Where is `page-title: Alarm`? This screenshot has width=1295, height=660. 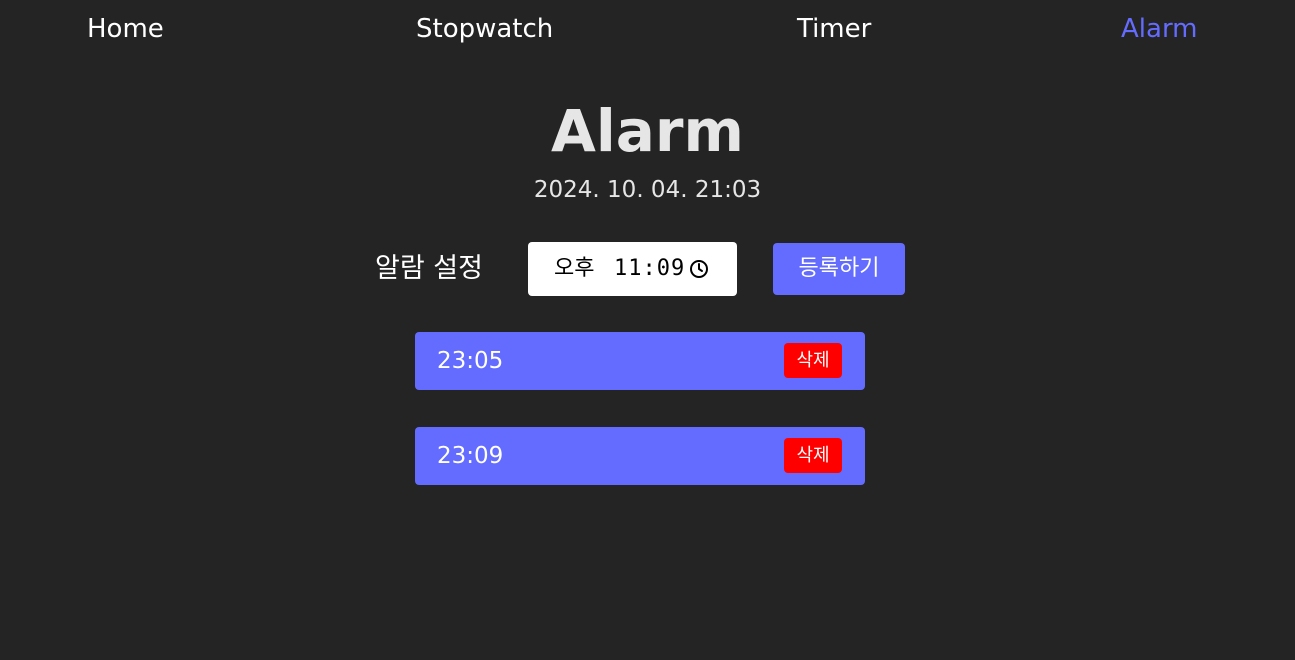
page-title: Alarm is located at coordinates (647, 131).